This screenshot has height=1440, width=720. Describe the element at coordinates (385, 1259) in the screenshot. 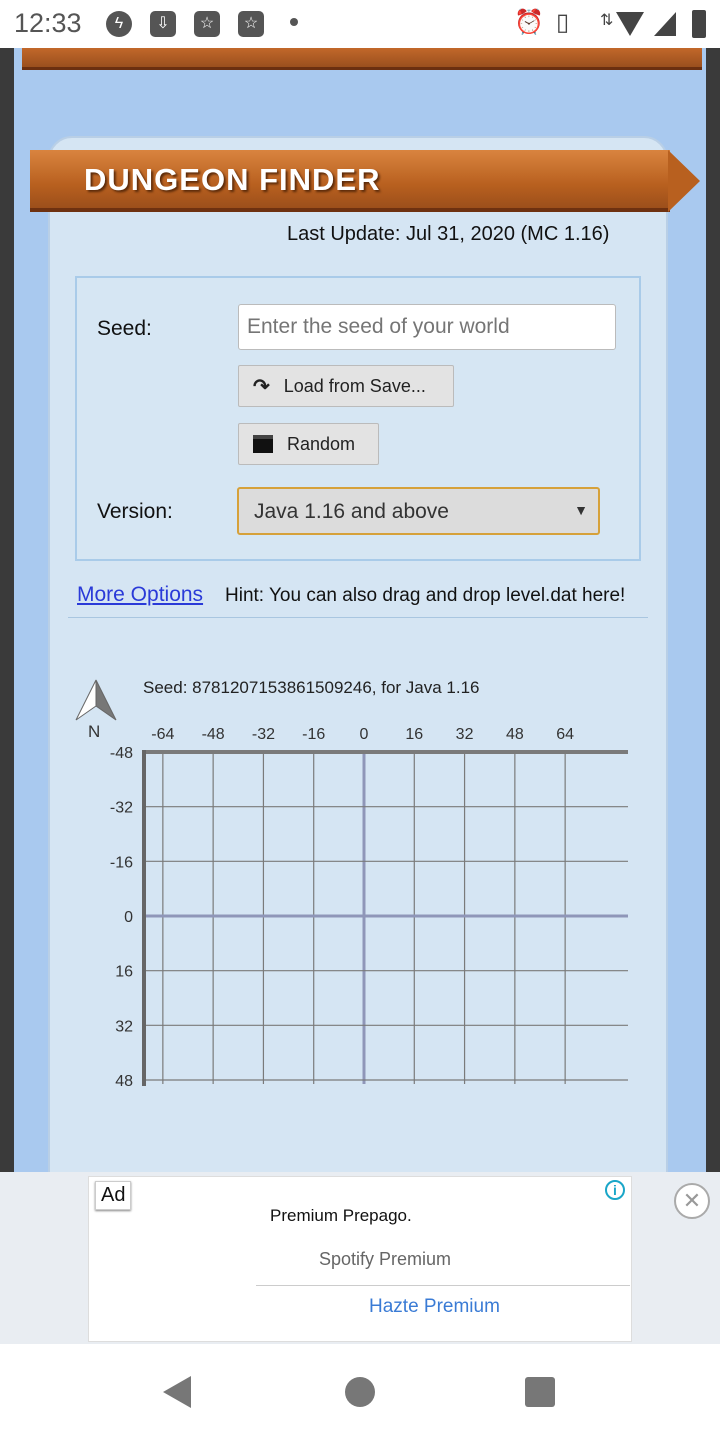

I see `ad-advertiser: Spotify Premium` at that location.